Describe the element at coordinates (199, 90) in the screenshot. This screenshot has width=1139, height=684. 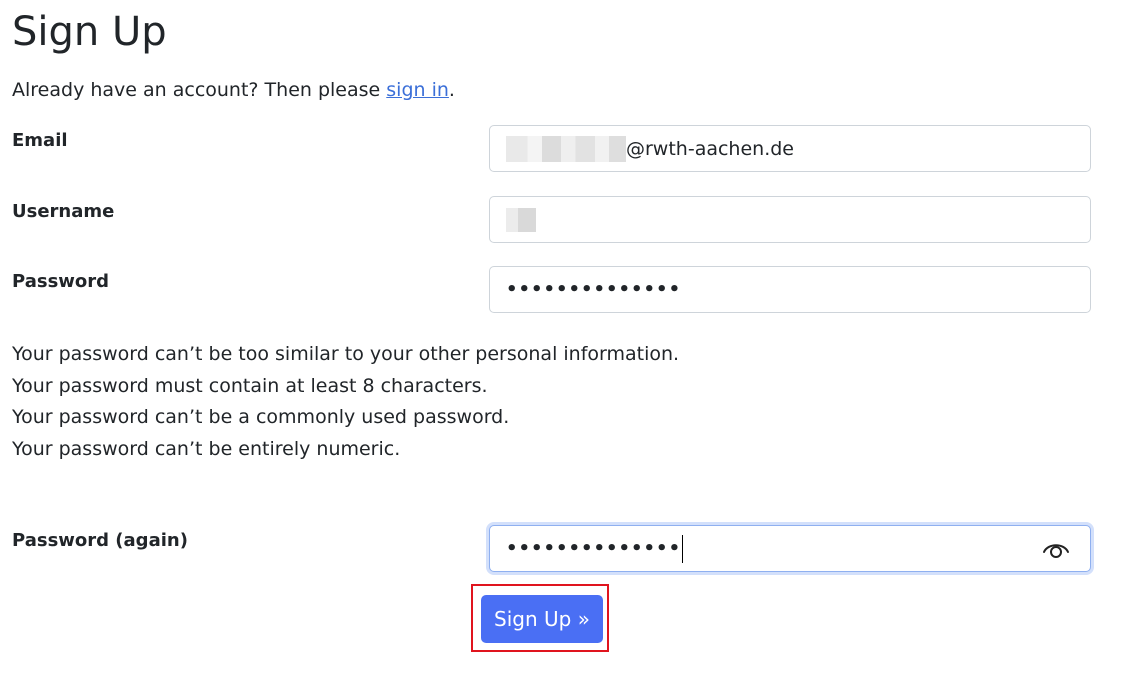
I see `signin-prompt-text: Already have an account? Then please` at that location.